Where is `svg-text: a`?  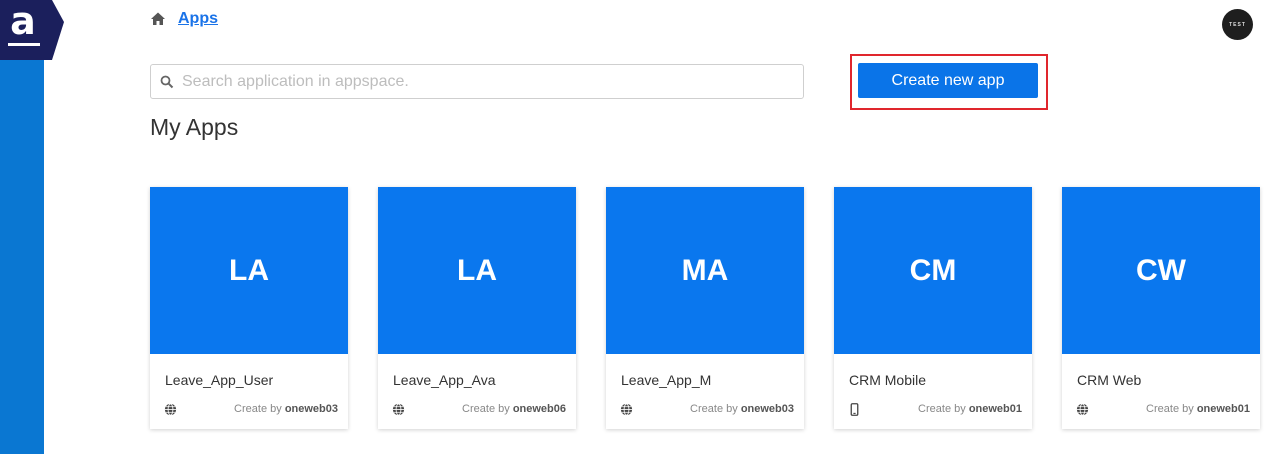 svg-text: a is located at coordinates (23, 21).